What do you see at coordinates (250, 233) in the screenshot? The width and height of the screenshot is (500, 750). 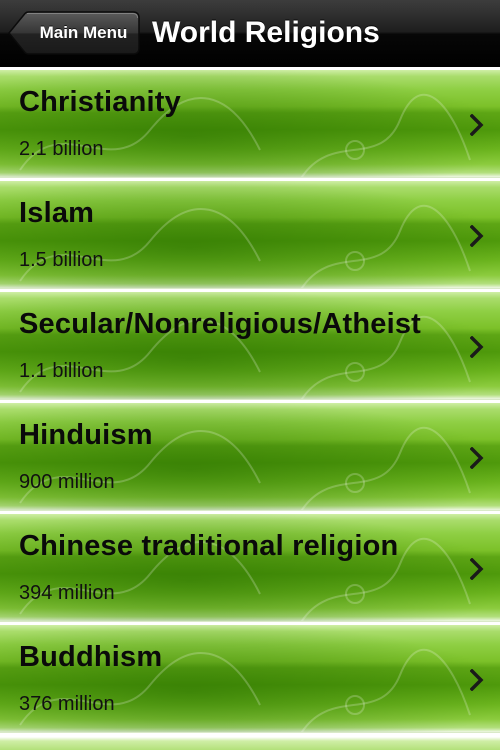 I see `list-item-religion: Islam 1.5 billion` at bounding box center [250, 233].